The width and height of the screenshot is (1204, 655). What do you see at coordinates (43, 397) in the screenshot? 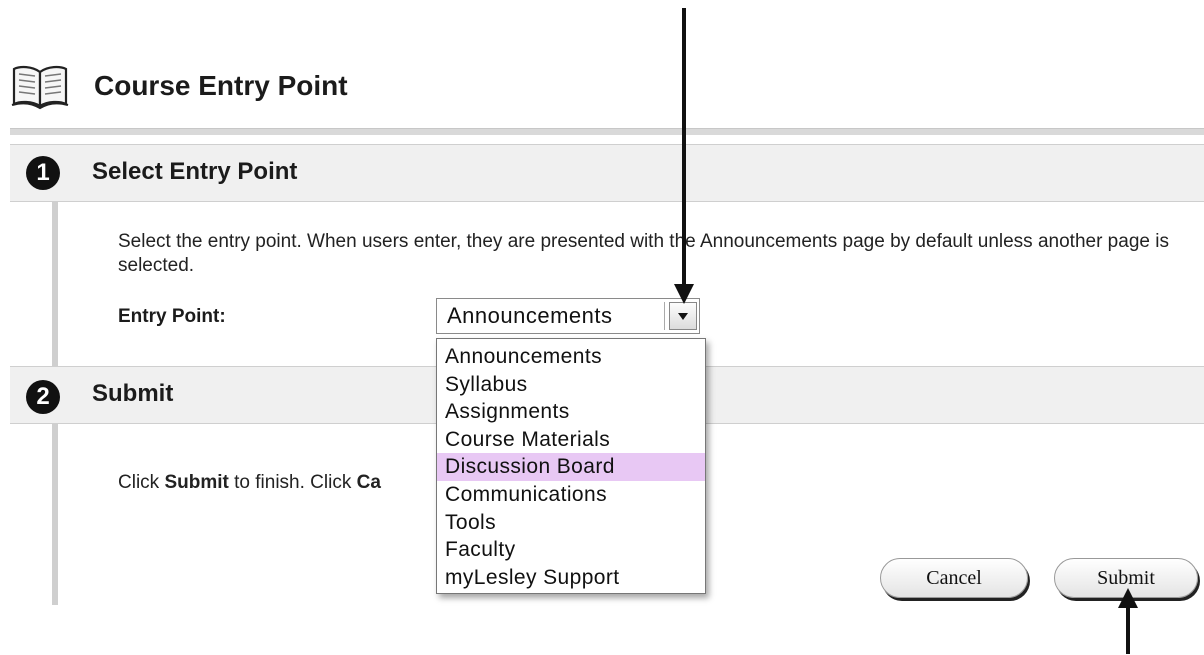
I see `step2-number-badge: 2` at bounding box center [43, 397].